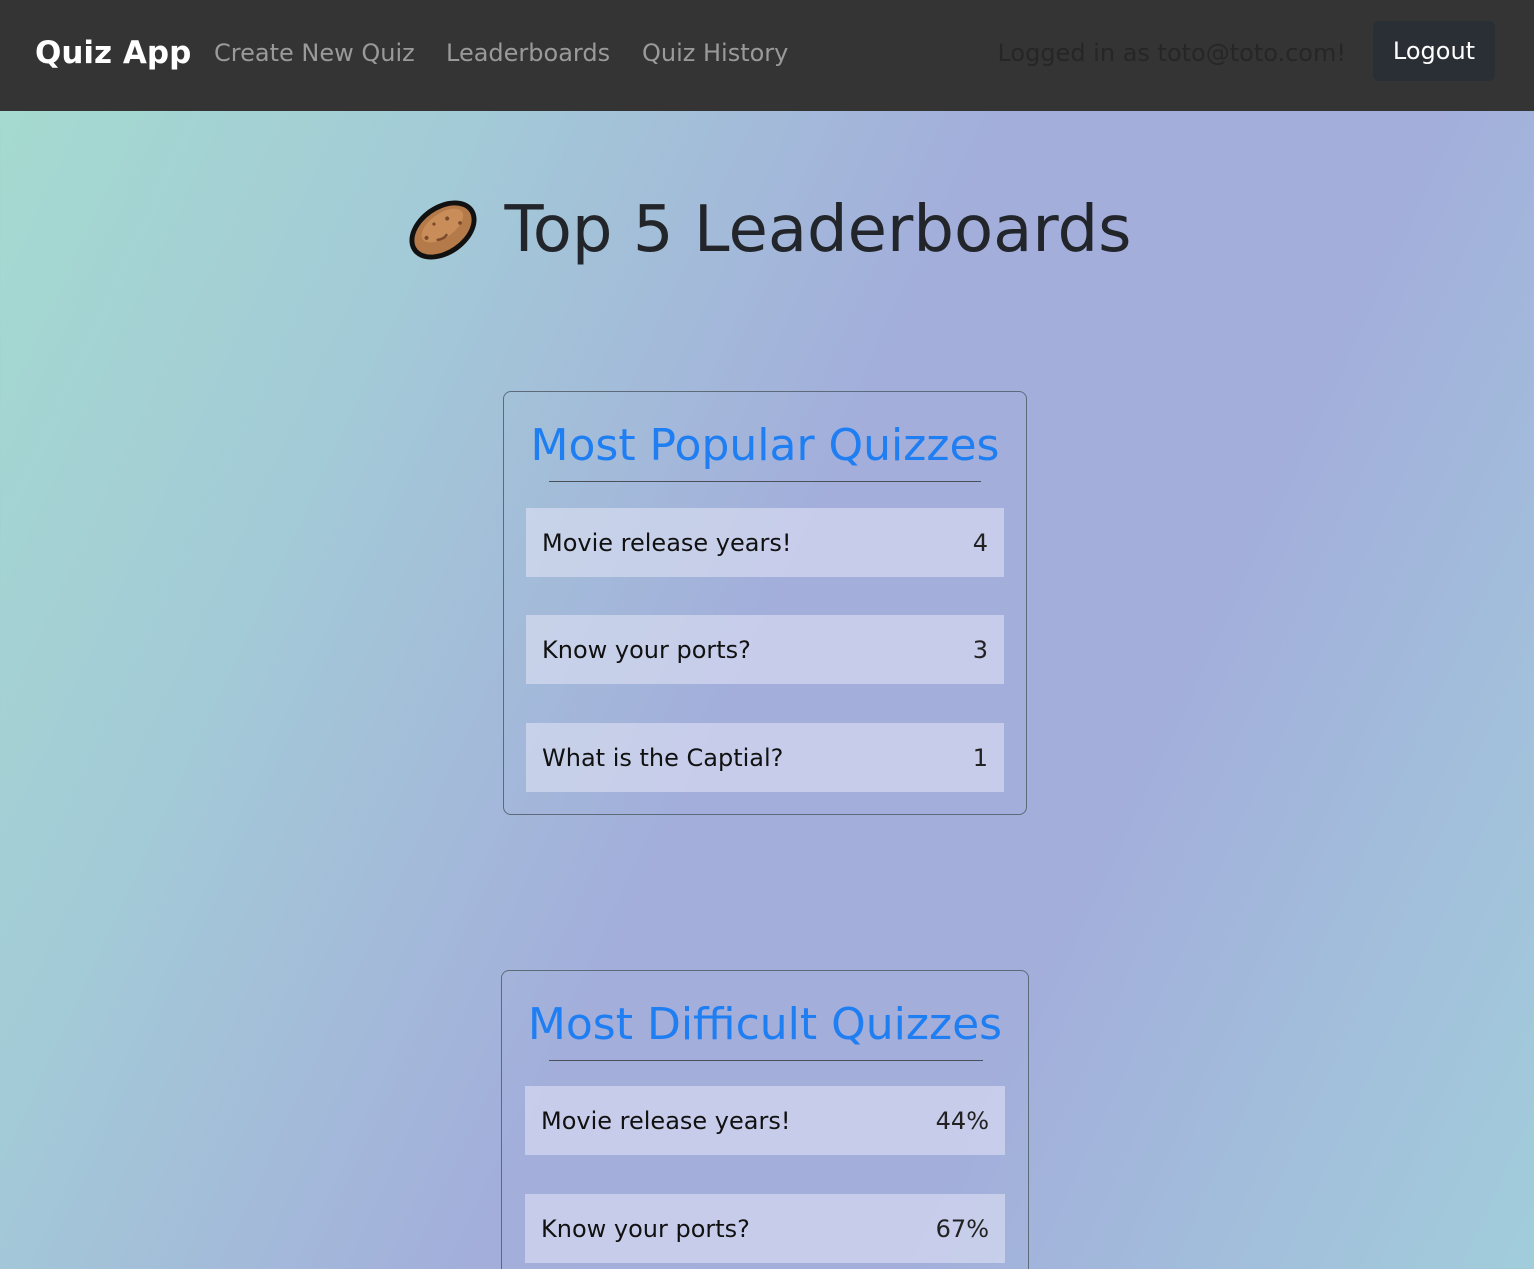 The image size is (1534, 1269). Describe the element at coordinates (765, 649) in the screenshot. I see `list-item: Know your ports? 3` at that location.